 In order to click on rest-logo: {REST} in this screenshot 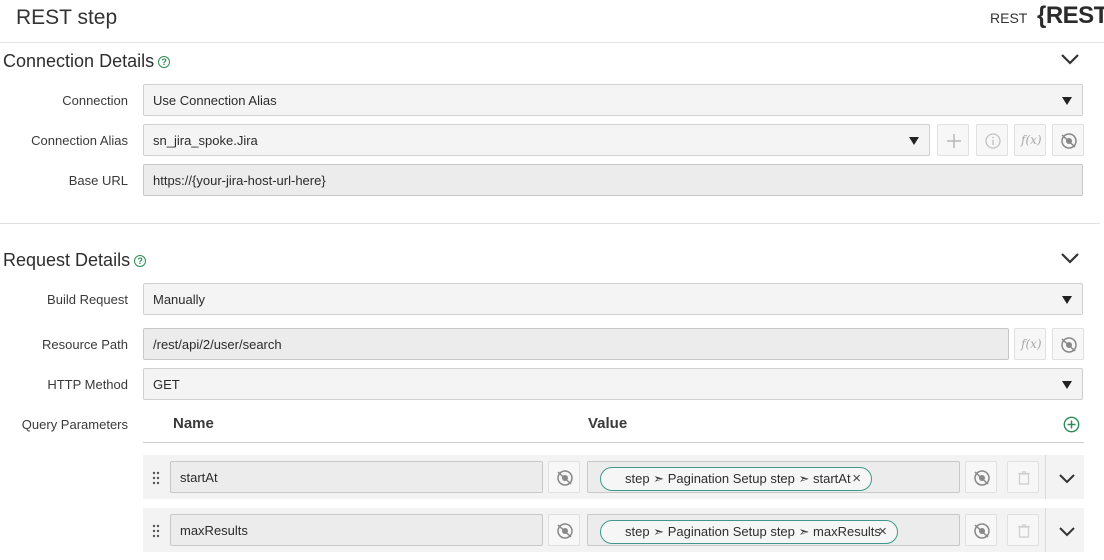, I will do `click(1070, 15)`.